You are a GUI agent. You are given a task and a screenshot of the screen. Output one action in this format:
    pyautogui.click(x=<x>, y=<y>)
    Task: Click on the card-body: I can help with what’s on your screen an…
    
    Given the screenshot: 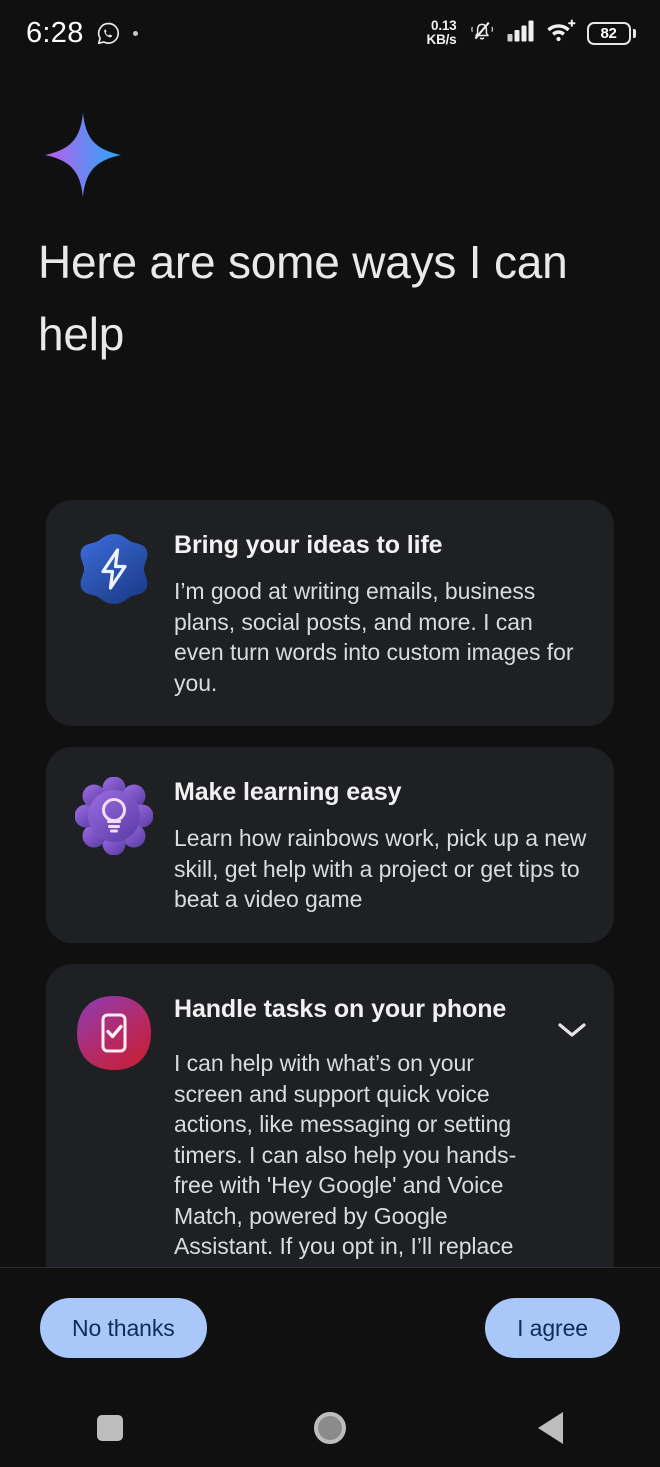 What is the action you would take?
    pyautogui.click(x=345, y=1158)
    